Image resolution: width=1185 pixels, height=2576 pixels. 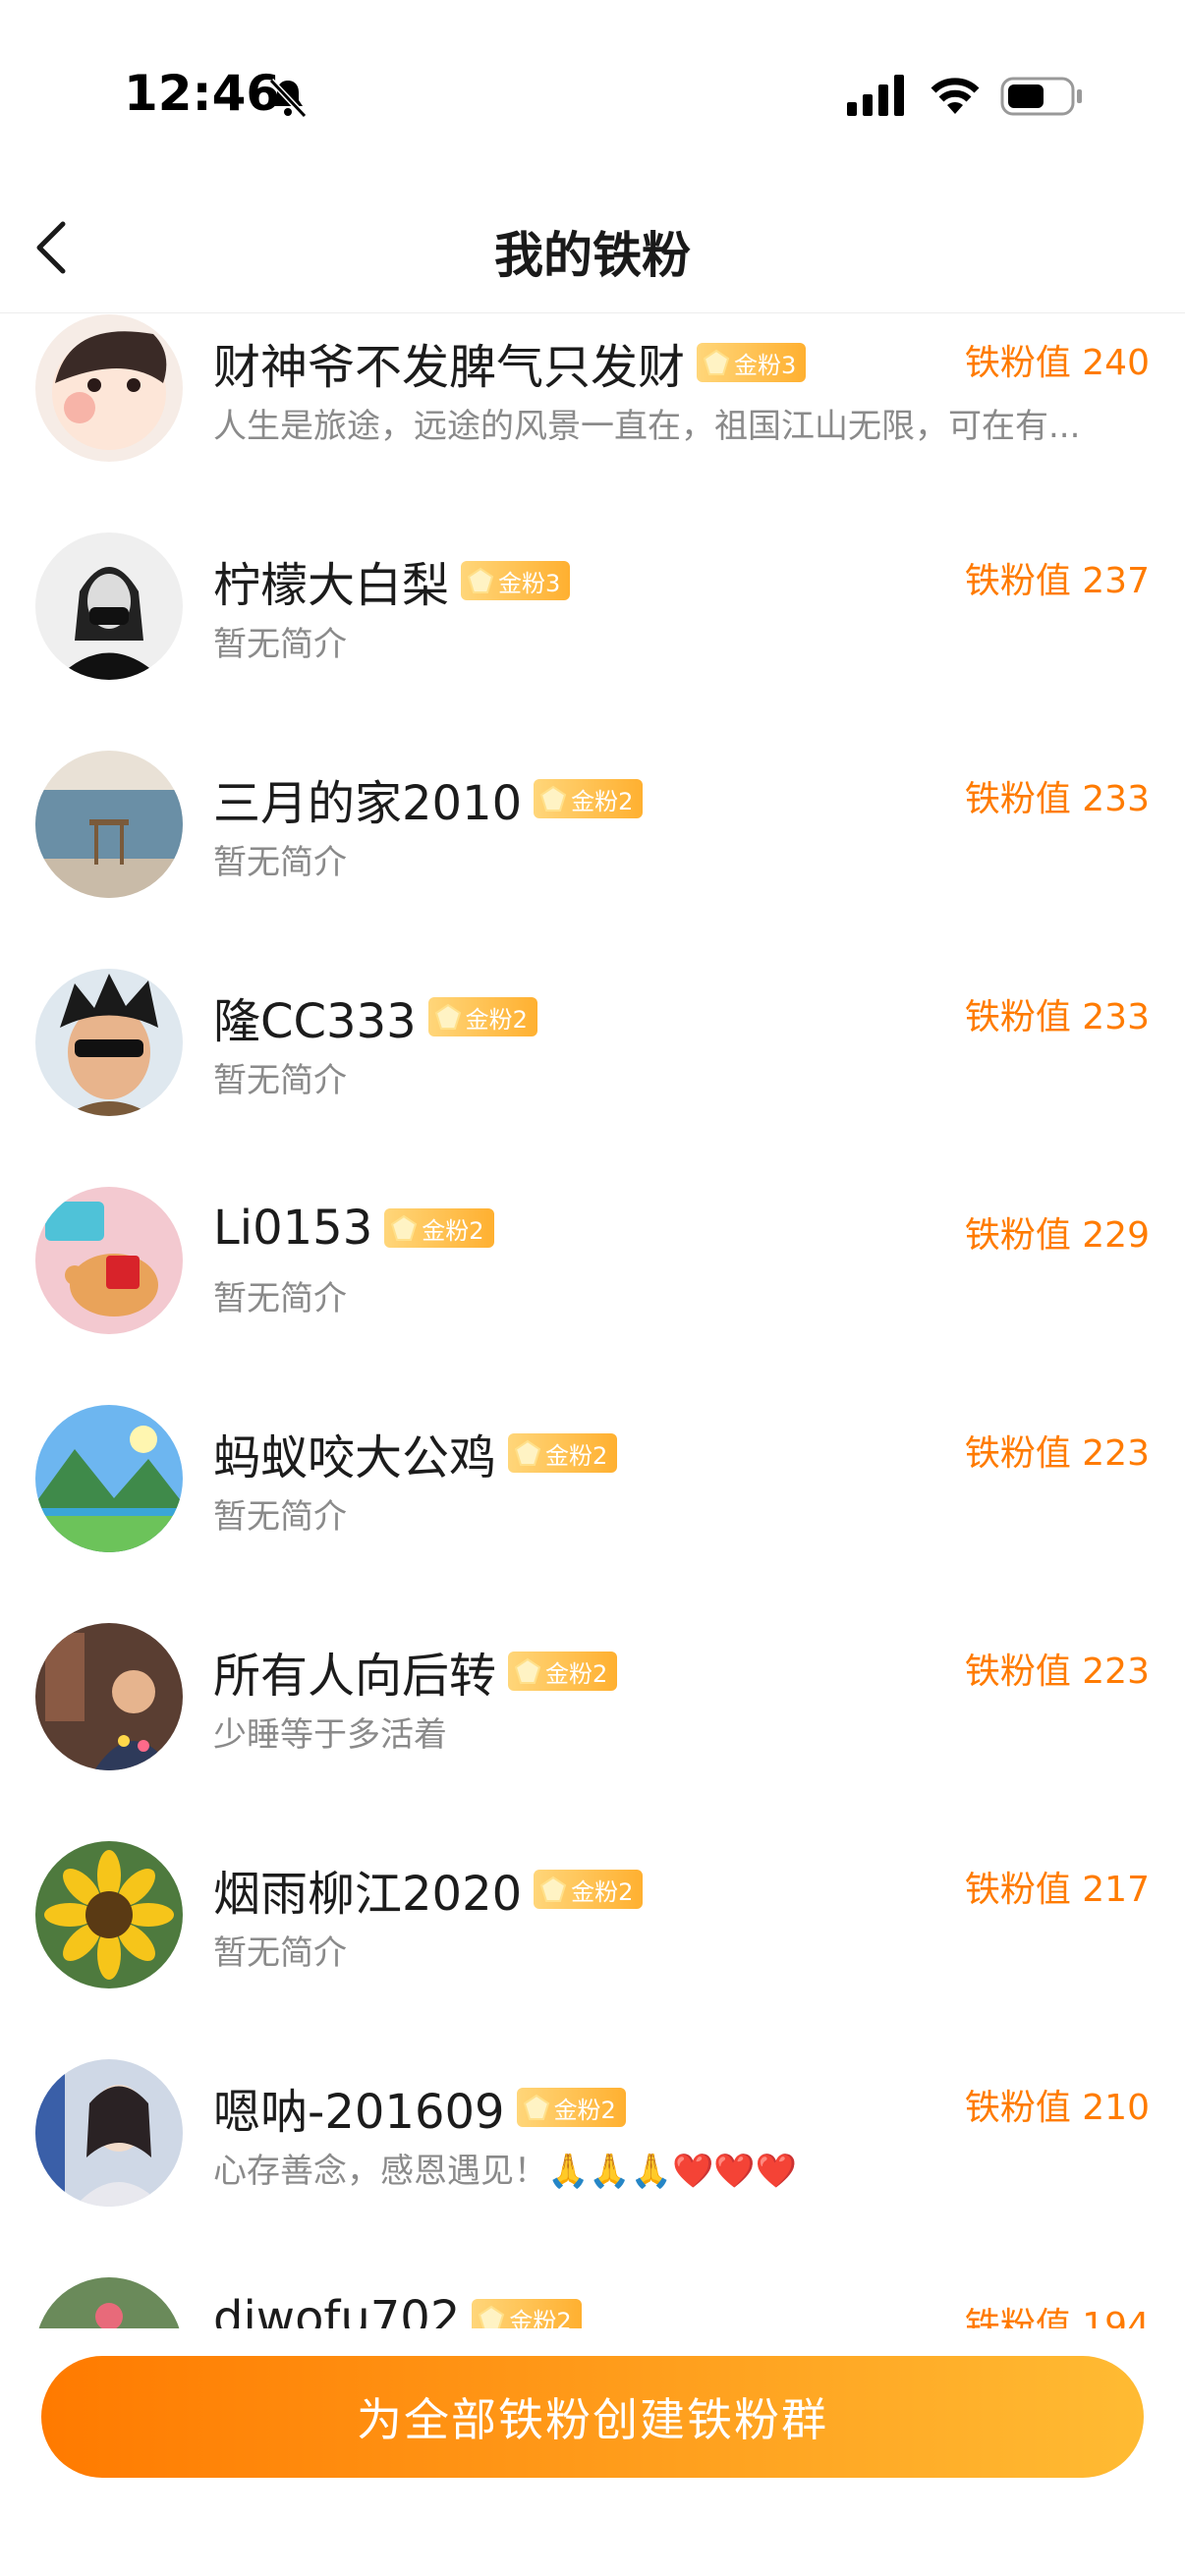 What do you see at coordinates (592, 1296) in the screenshot?
I see `list-item: Li0153 金粉2 铁粉值 229 暂无简介` at bounding box center [592, 1296].